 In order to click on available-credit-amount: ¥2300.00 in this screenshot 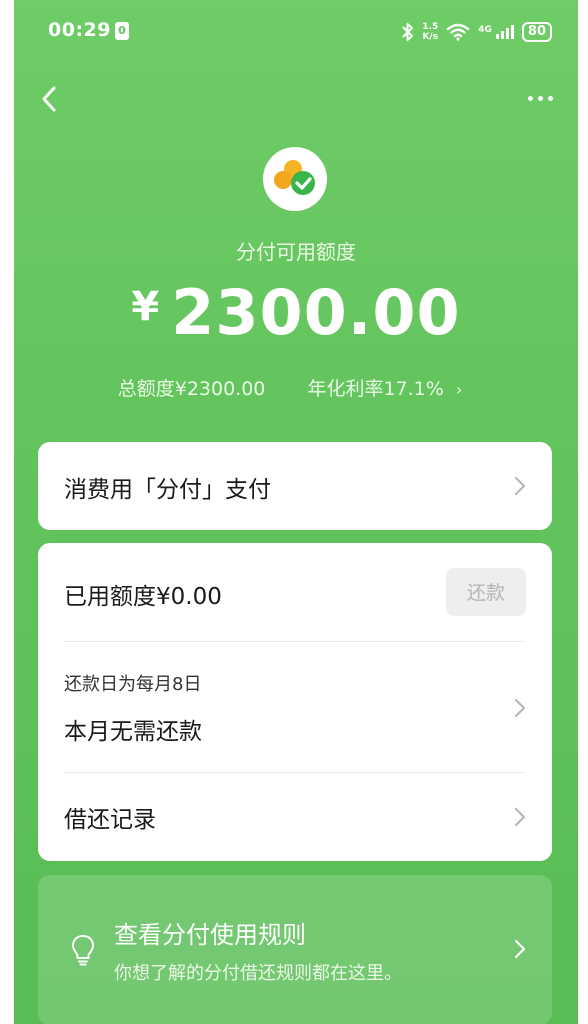, I will do `click(296, 312)`.